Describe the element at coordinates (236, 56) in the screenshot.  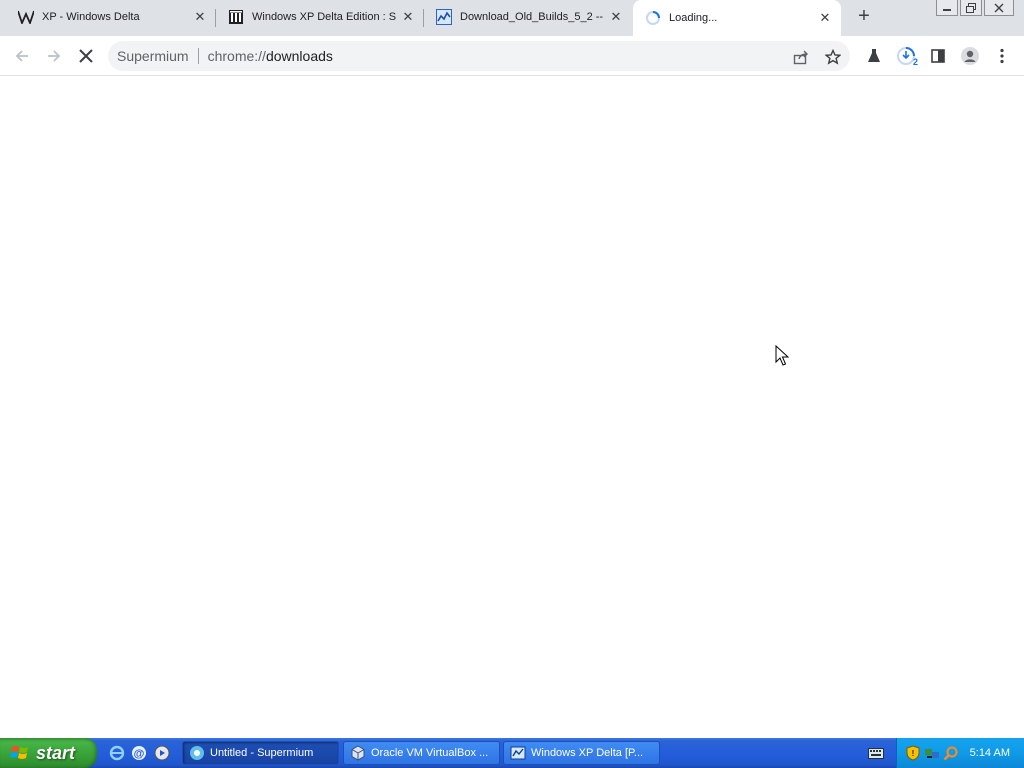
I see `url-scheme: chrome://` at that location.